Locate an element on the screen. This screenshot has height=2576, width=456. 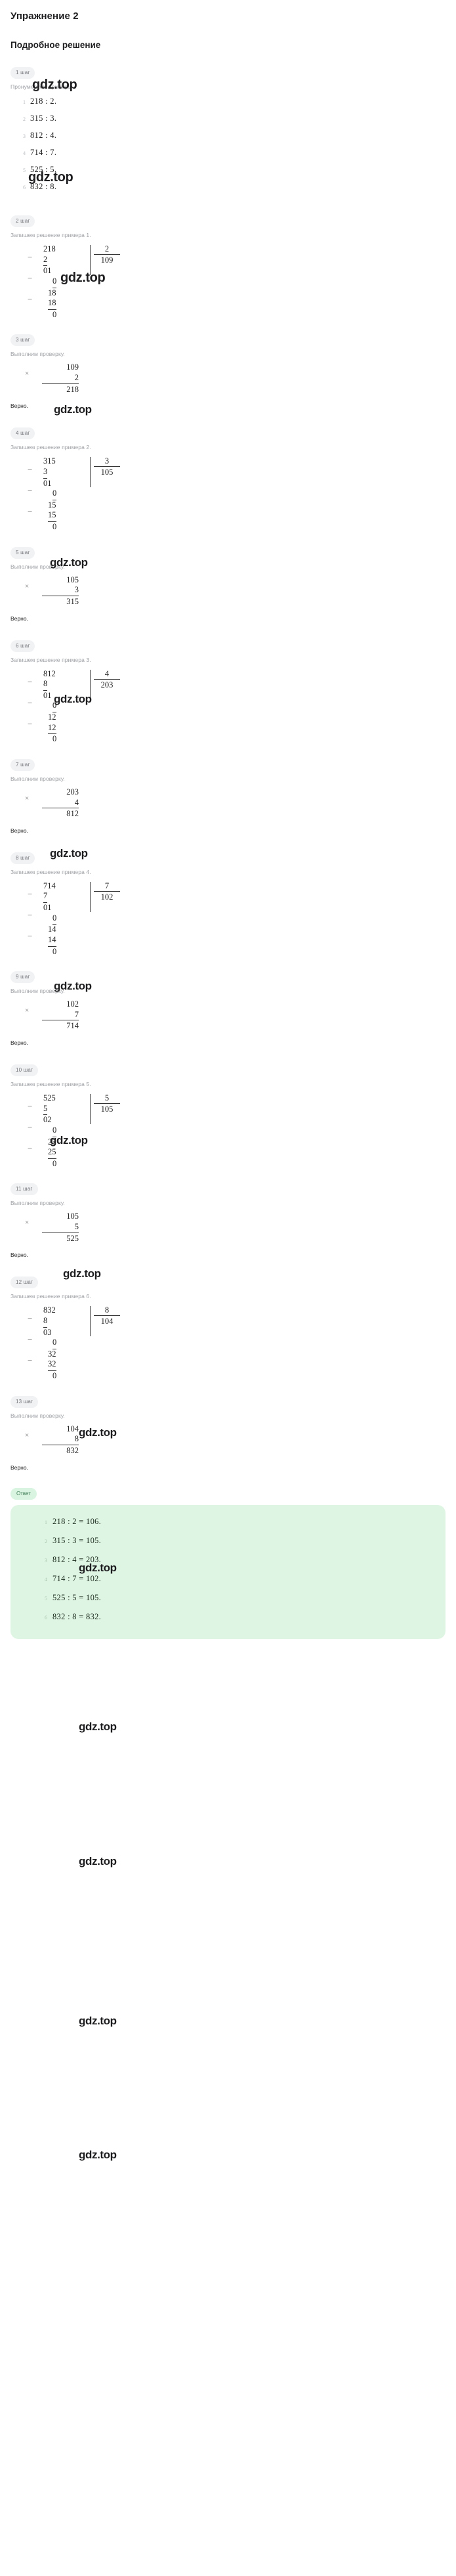
step-text-8: Запишем решение примера 4. is located at coordinates (51, 872).